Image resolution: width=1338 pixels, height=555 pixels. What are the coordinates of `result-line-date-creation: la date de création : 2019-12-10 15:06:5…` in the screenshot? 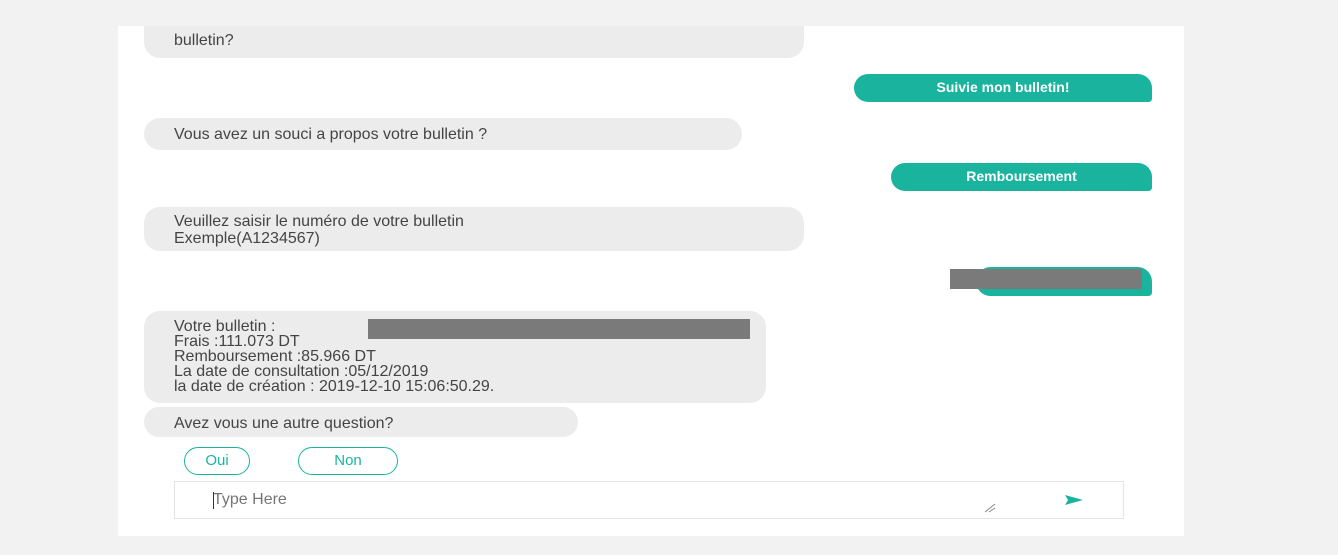 It's located at (334, 386).